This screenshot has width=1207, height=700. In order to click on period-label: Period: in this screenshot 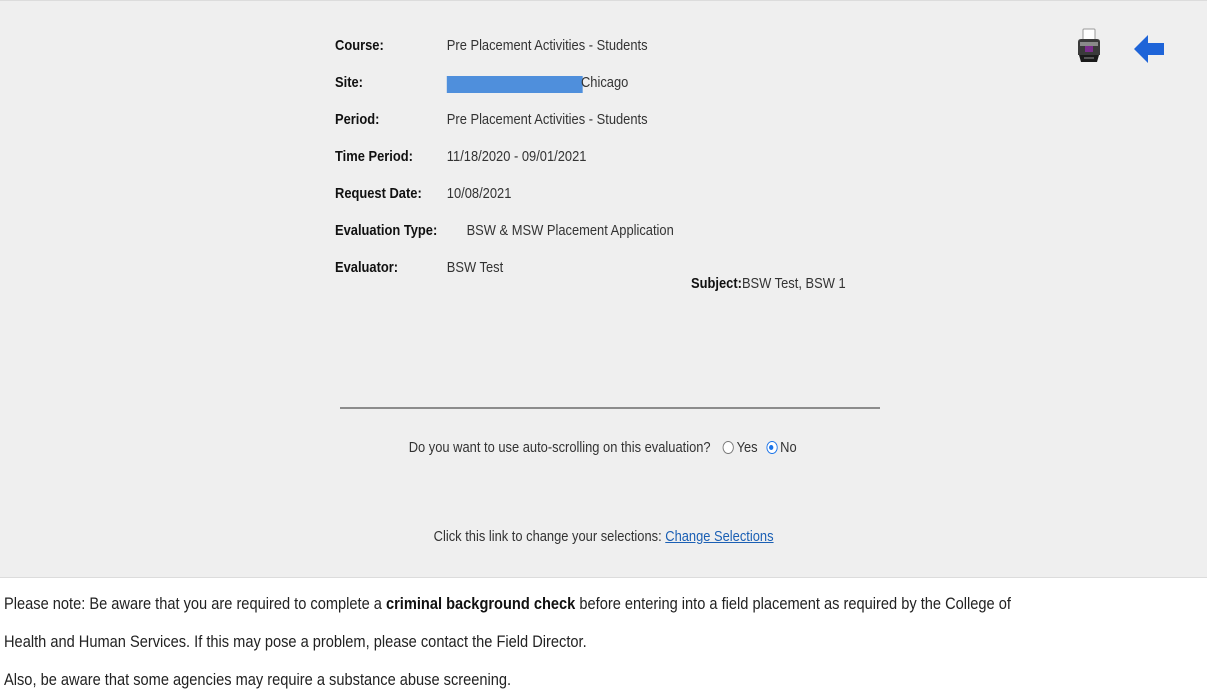, I will do `click(357, 119)`.